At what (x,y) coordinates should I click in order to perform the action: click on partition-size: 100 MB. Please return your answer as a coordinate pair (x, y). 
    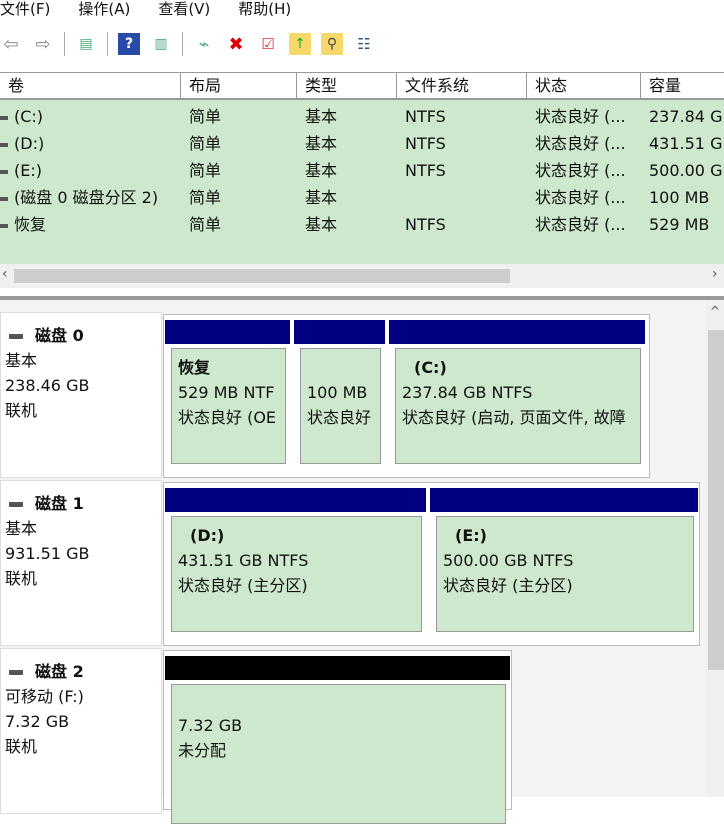
    Looking at the image, I should click on (337, 392).